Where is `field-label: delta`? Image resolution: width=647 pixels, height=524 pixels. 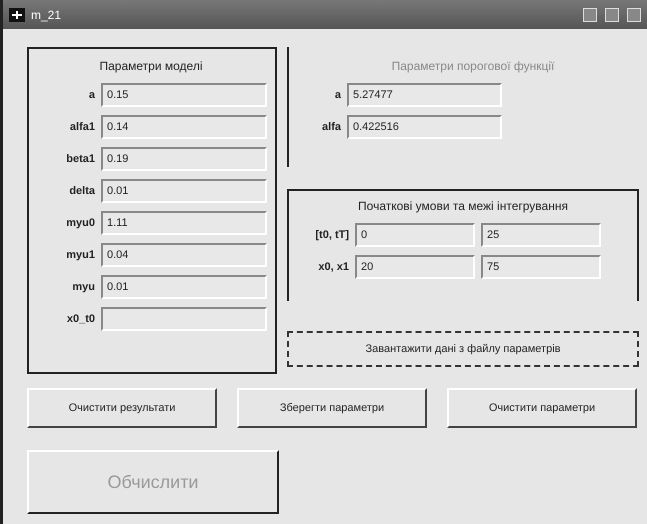 field-label: delta is located at coordinates (81, 191).